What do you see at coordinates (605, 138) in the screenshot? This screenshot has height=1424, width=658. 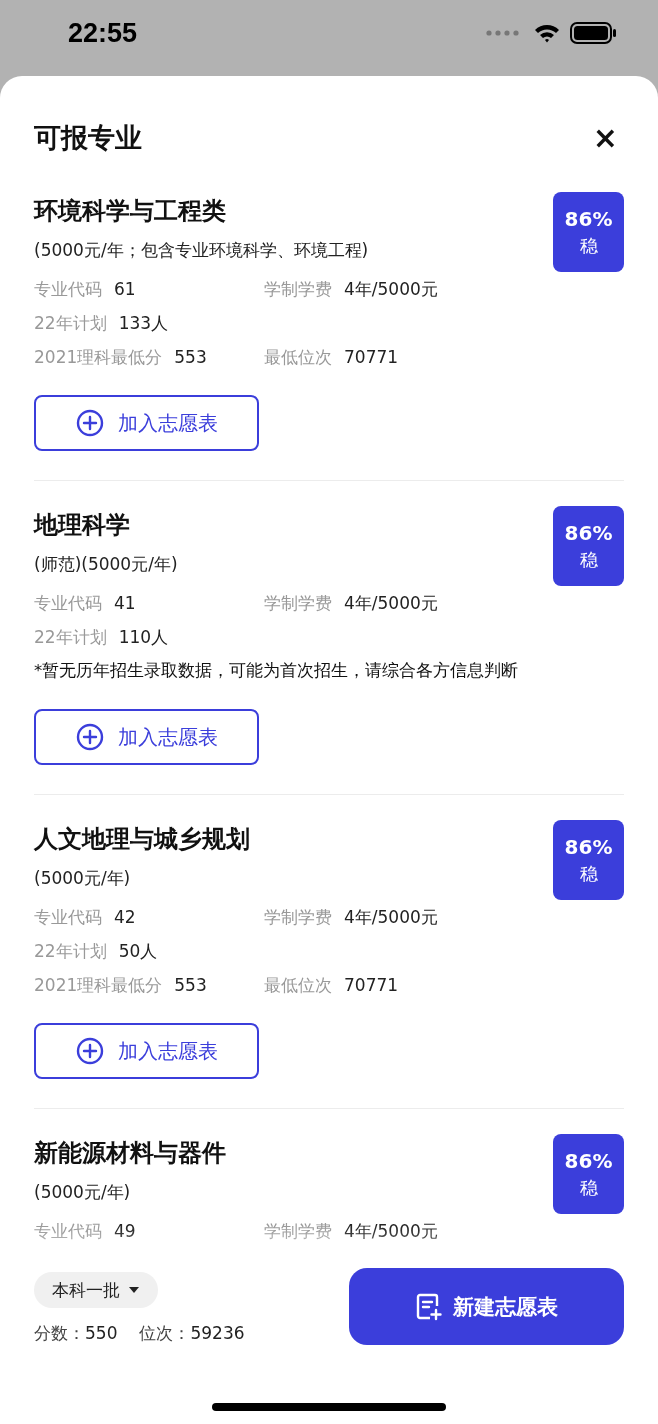 I see `close-button: ×` at bounding box center [605, 138].